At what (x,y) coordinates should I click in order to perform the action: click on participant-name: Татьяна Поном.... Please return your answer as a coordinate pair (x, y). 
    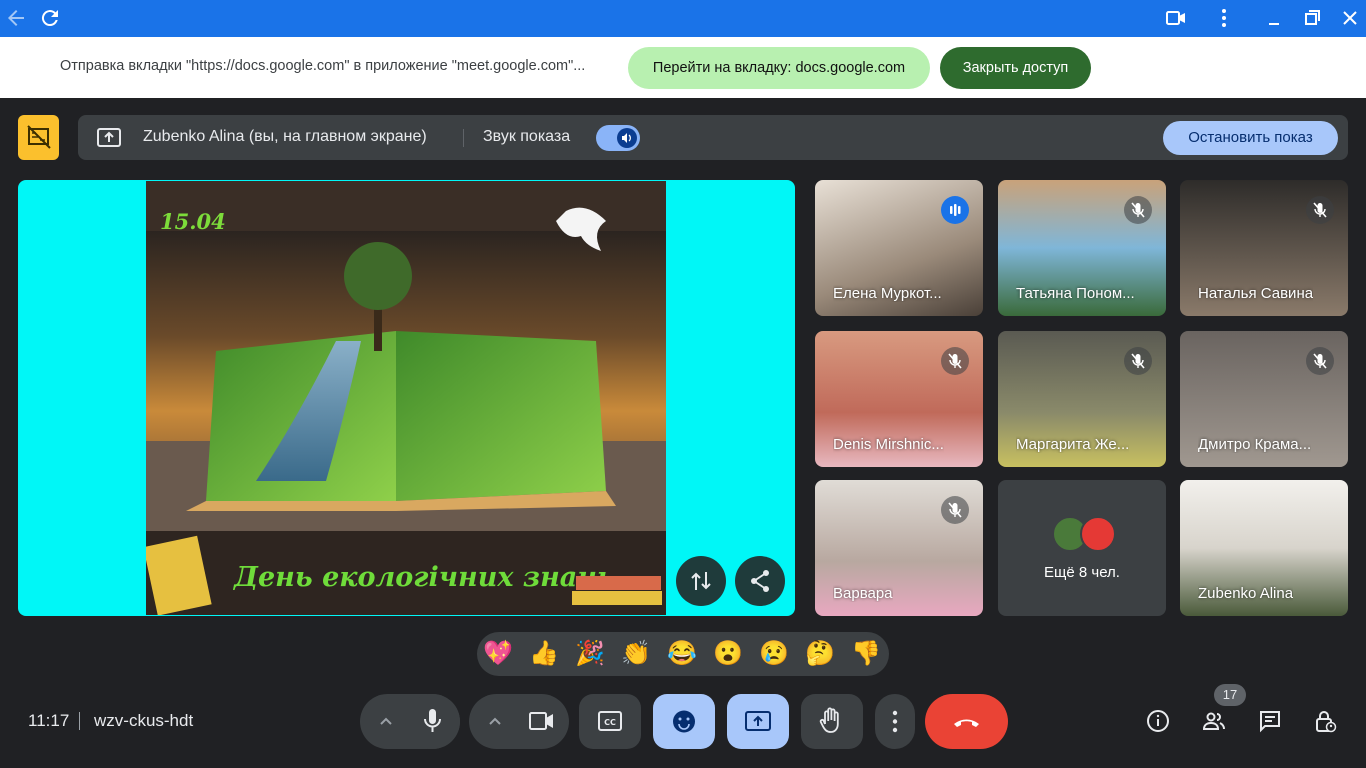
    Looking at the image, I should click on (1075, 293).